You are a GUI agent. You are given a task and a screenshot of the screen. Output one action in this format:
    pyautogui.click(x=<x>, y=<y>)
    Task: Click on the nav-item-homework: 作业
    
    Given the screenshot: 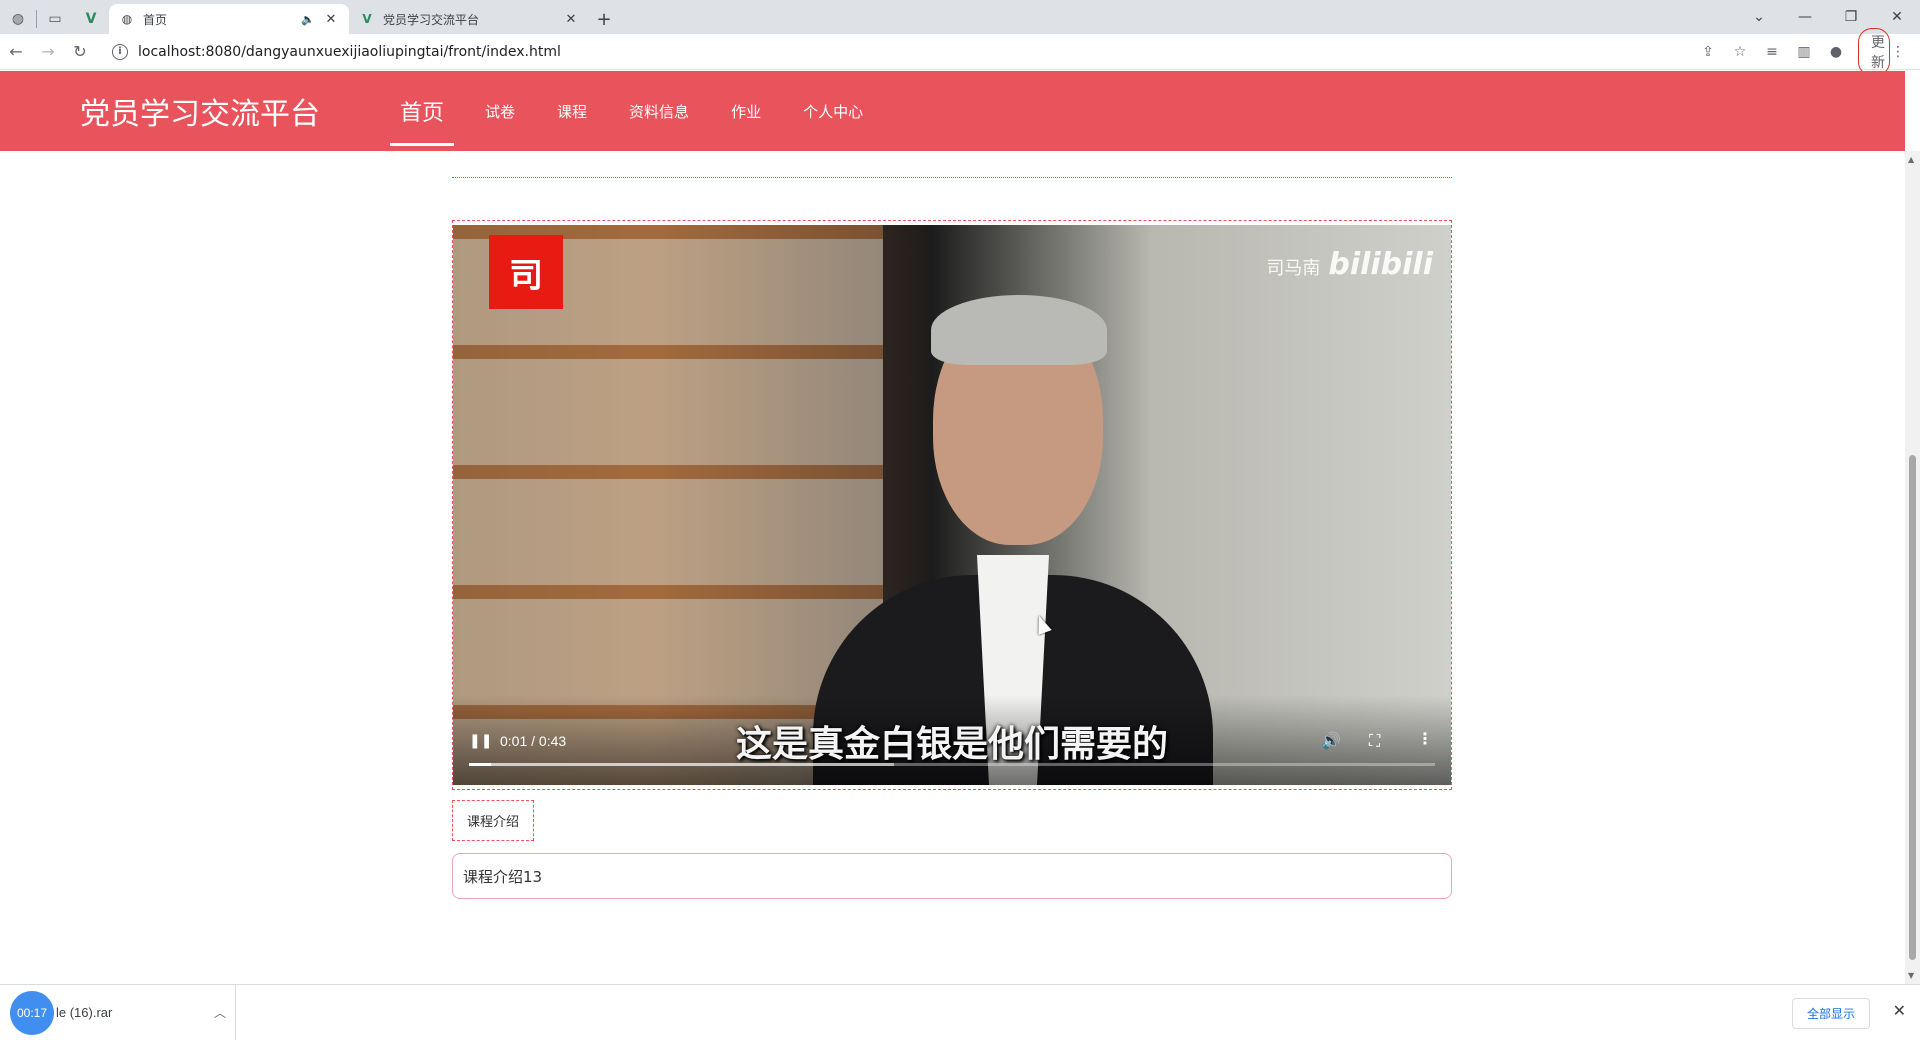 What is the action you would take?
    pyautogui.click(x=746, y=111)
    